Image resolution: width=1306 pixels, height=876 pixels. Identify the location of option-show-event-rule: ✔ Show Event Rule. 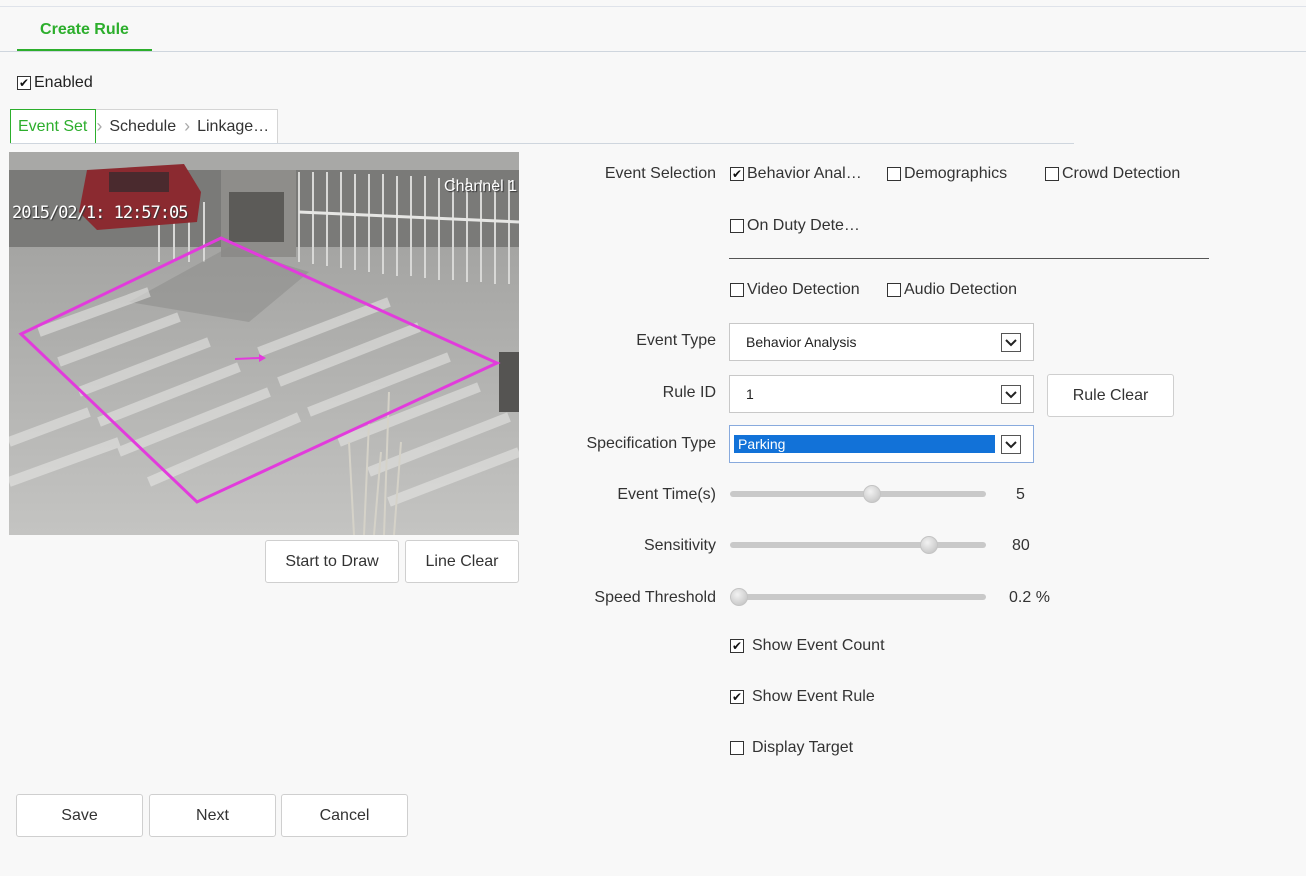
(802, 697).